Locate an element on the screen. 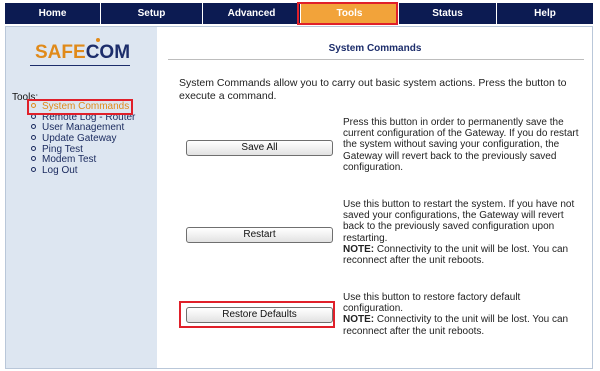 This screenshot has height=371, width=600. sidebar-item-label: Log Out is located at coordinates (60, 171).